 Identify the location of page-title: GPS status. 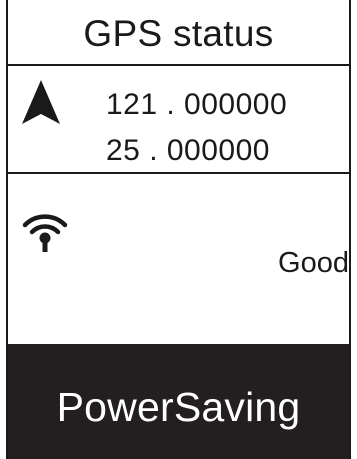
(178, 33).